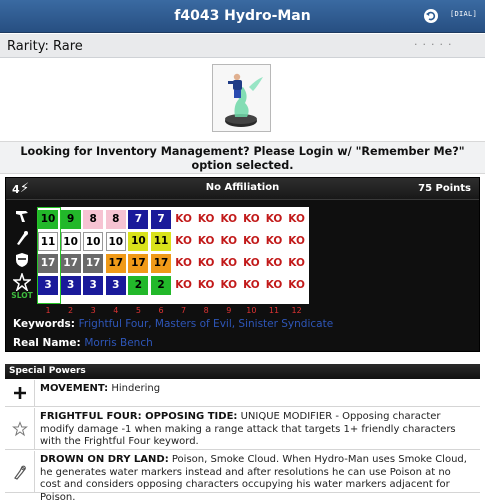  I want to click on realname-link: Morris Bench, so click(118, 343).